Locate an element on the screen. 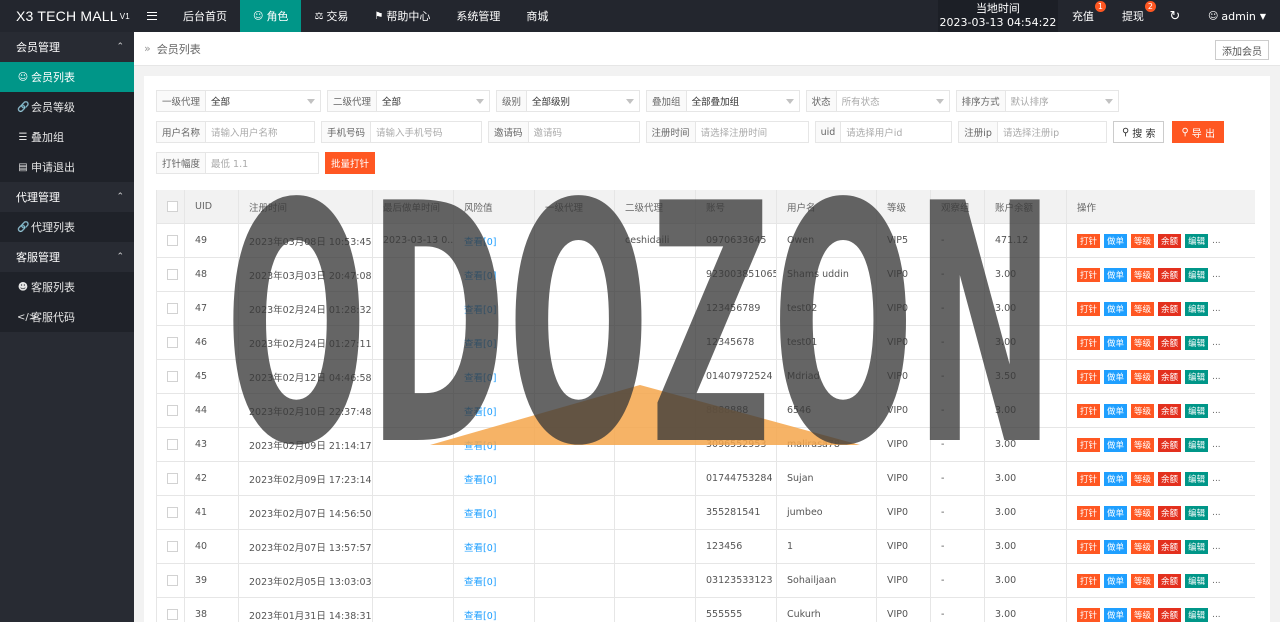 The height and width of the screenshot is (622, 1280). select-all-checkbox is located at coordinates (172, 206).